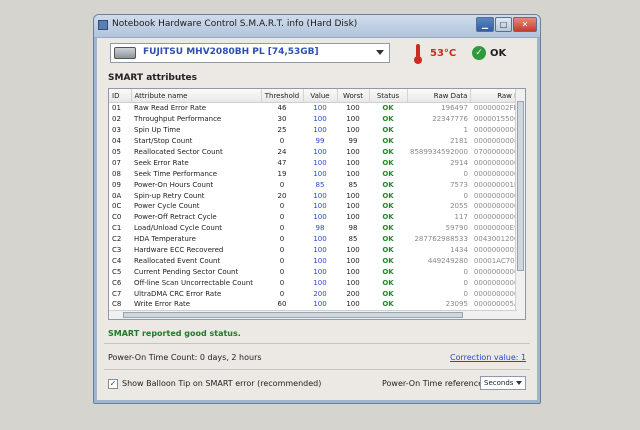 The height and width of the screenshot is (430, 640). Describe the element at coordinates (316, 130) in the screenshot. I see `table-row: 03 Spin Up Time 25 100 100 OK 1 0000000000` at that location.